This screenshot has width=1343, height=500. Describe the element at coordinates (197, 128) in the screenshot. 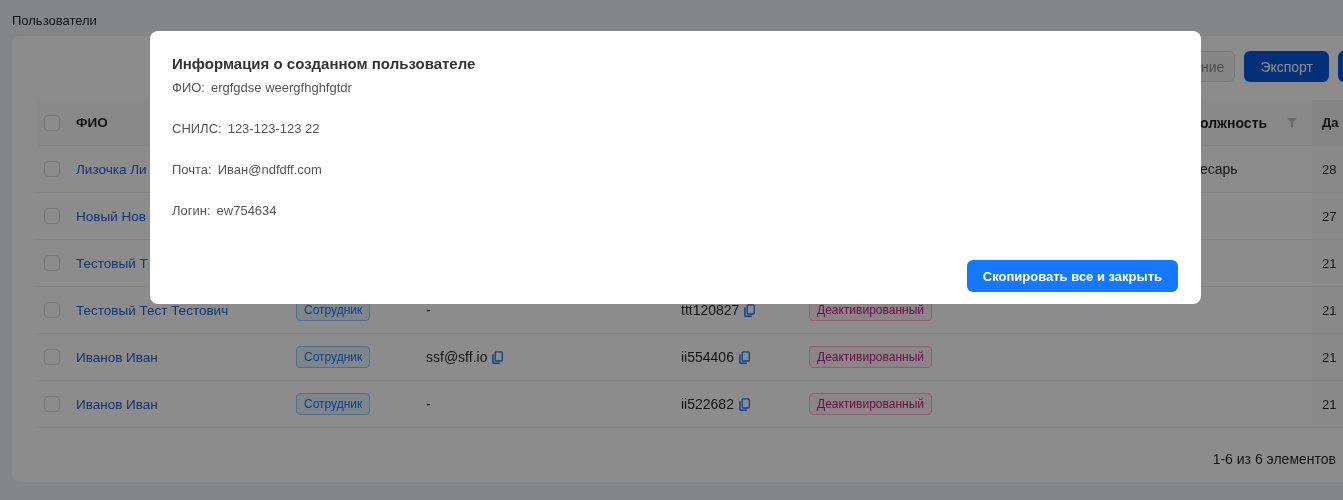

I see `field-label: СНИЛС:` at that location.